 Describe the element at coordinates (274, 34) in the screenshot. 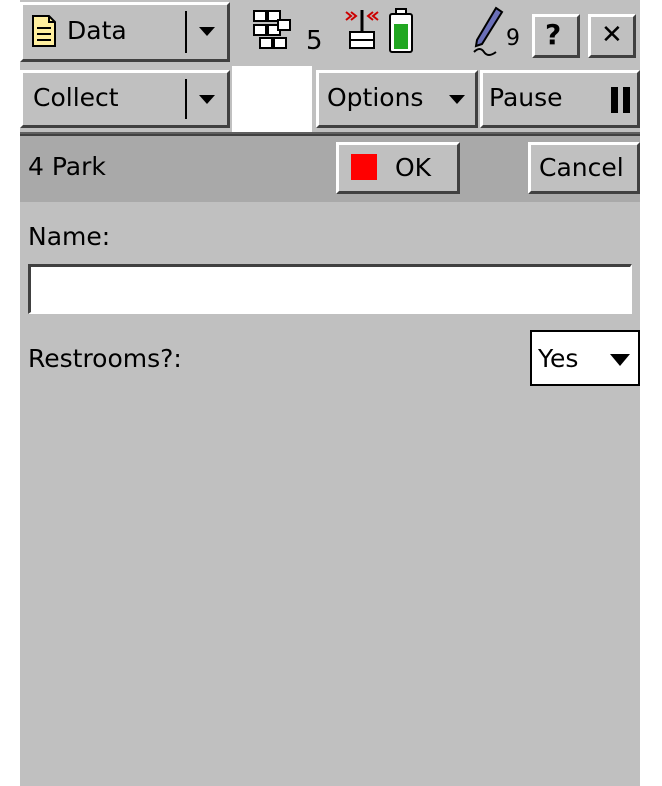

I see `satellite-icon` at that location.